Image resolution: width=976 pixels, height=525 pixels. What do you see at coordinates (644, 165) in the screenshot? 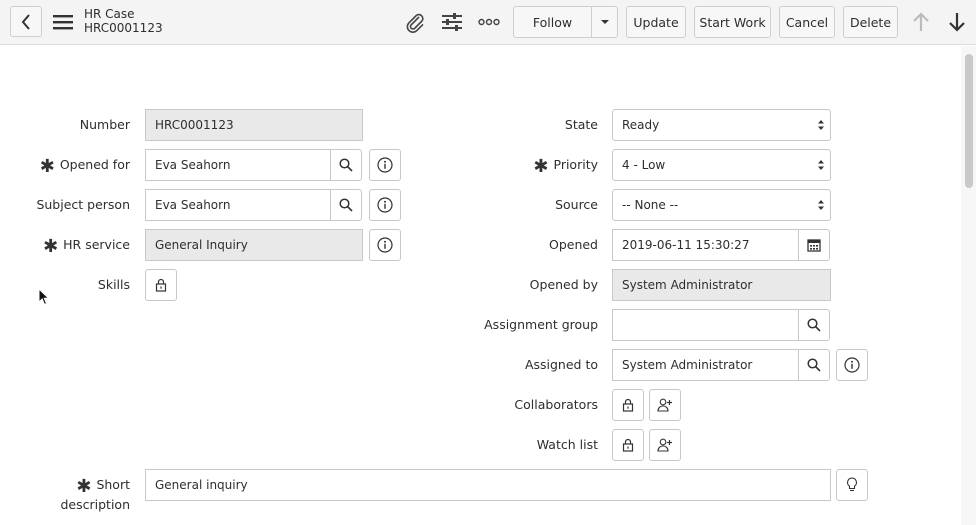
I see `priority-value: 4 - Low` at bounding box center [644, 165].